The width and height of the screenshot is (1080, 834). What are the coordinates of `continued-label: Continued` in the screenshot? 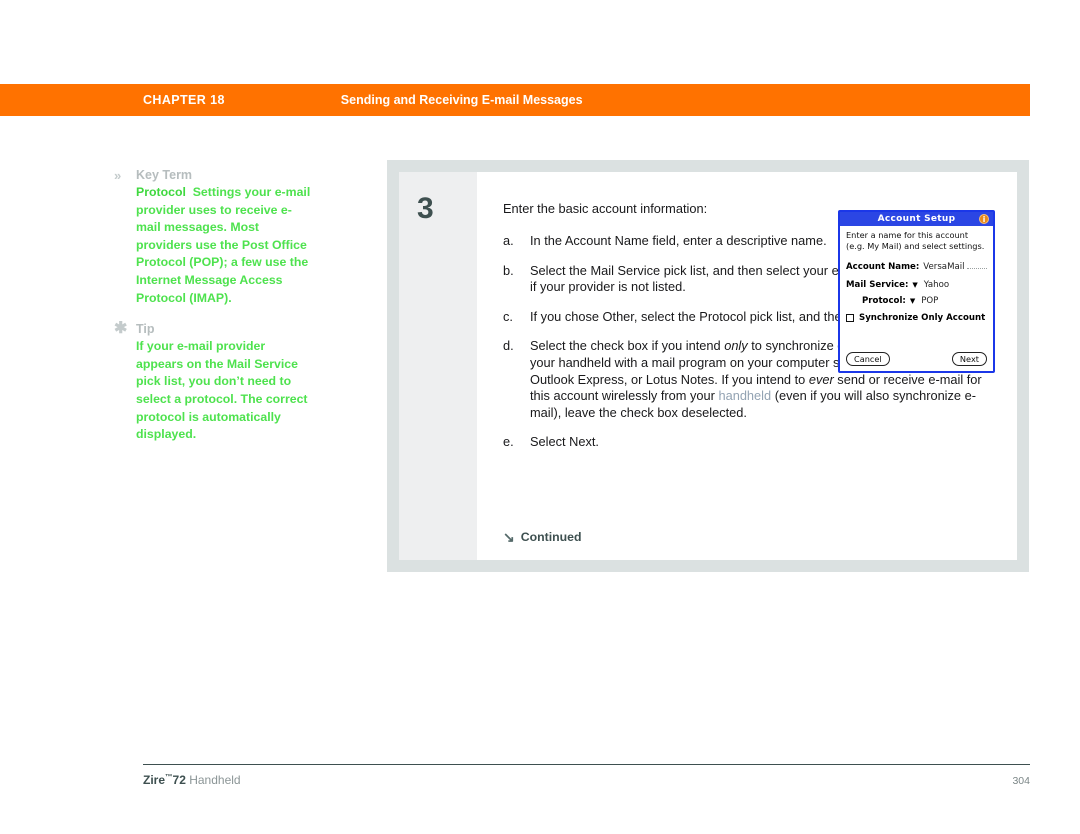 It's located at (551, 537).